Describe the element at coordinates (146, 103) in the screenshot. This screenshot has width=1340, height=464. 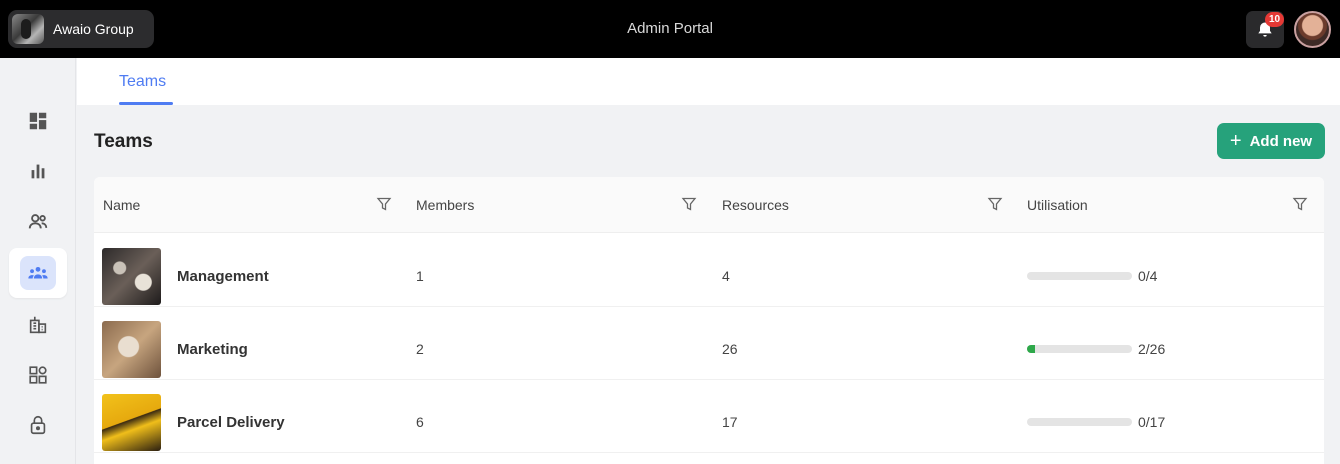
I see `tab-active-indicator` at that location.